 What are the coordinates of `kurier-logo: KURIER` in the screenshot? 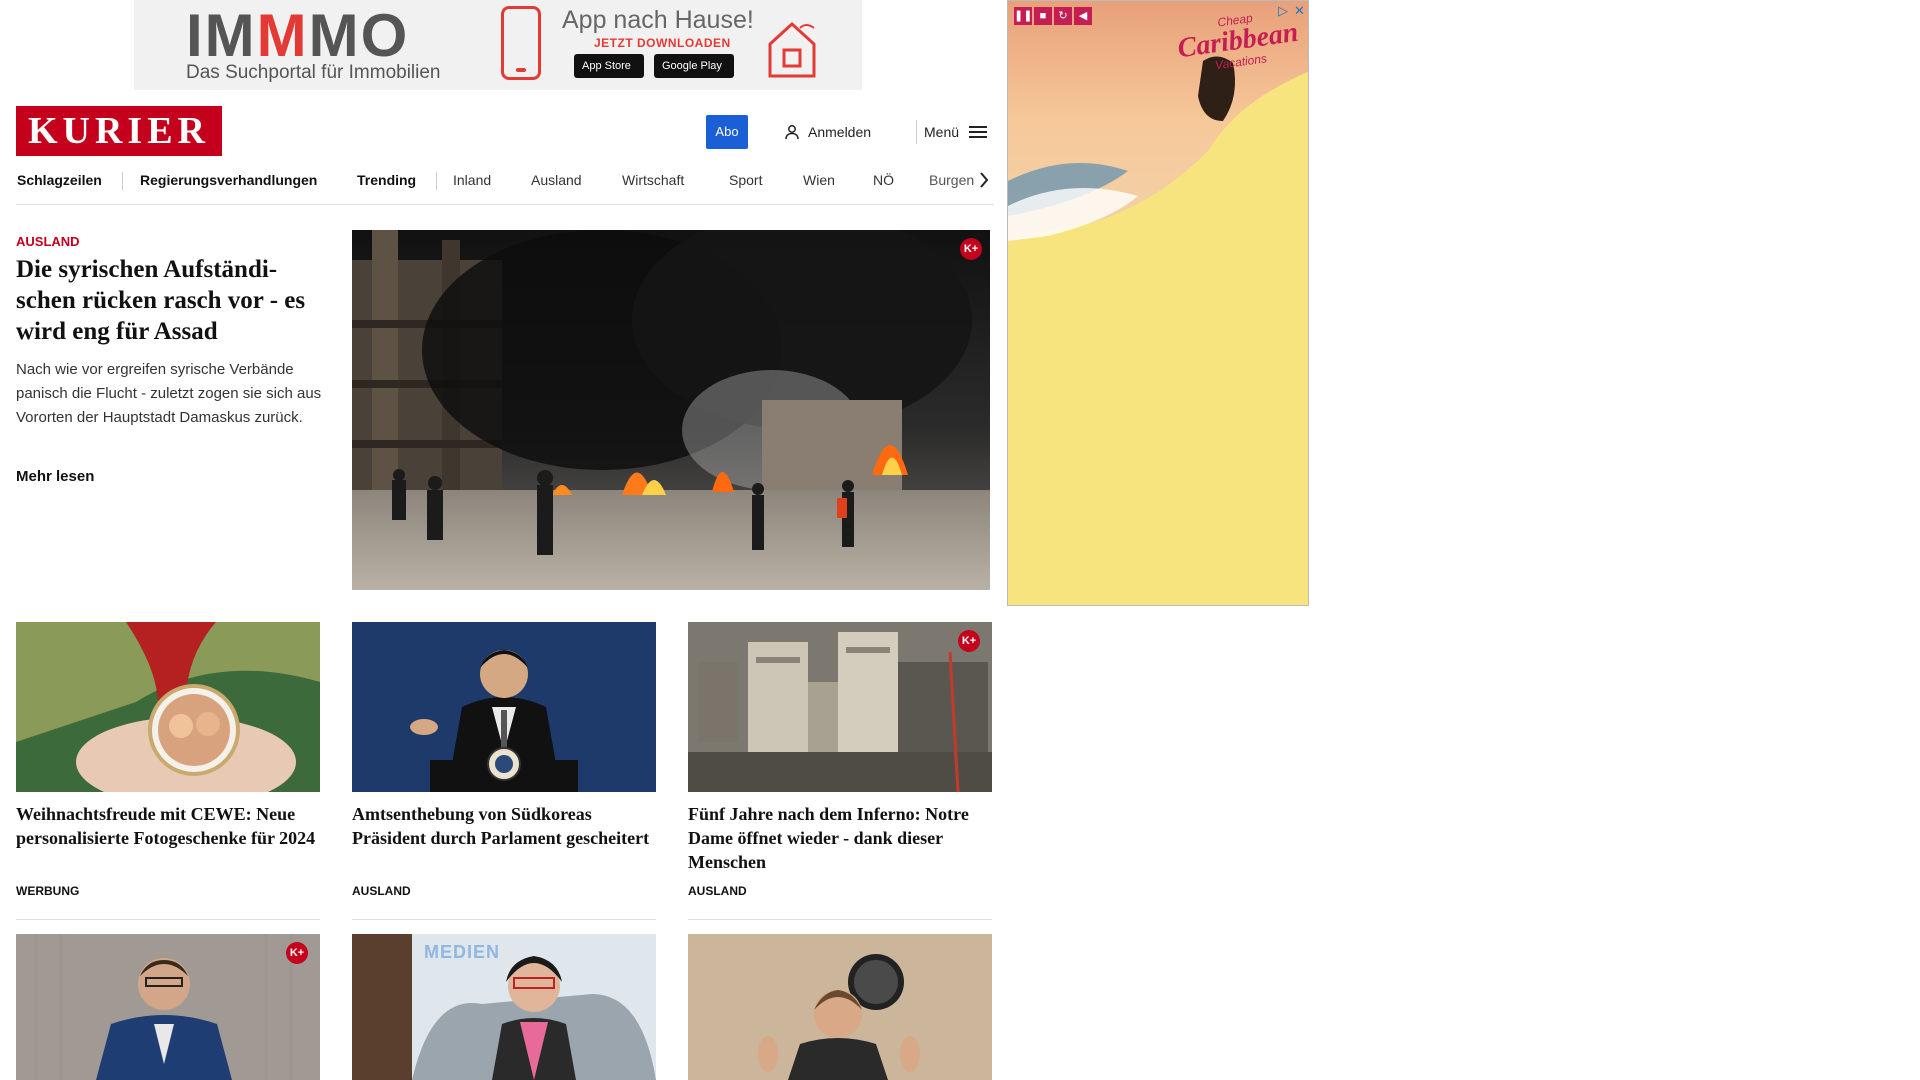 It's located at (119, 131).